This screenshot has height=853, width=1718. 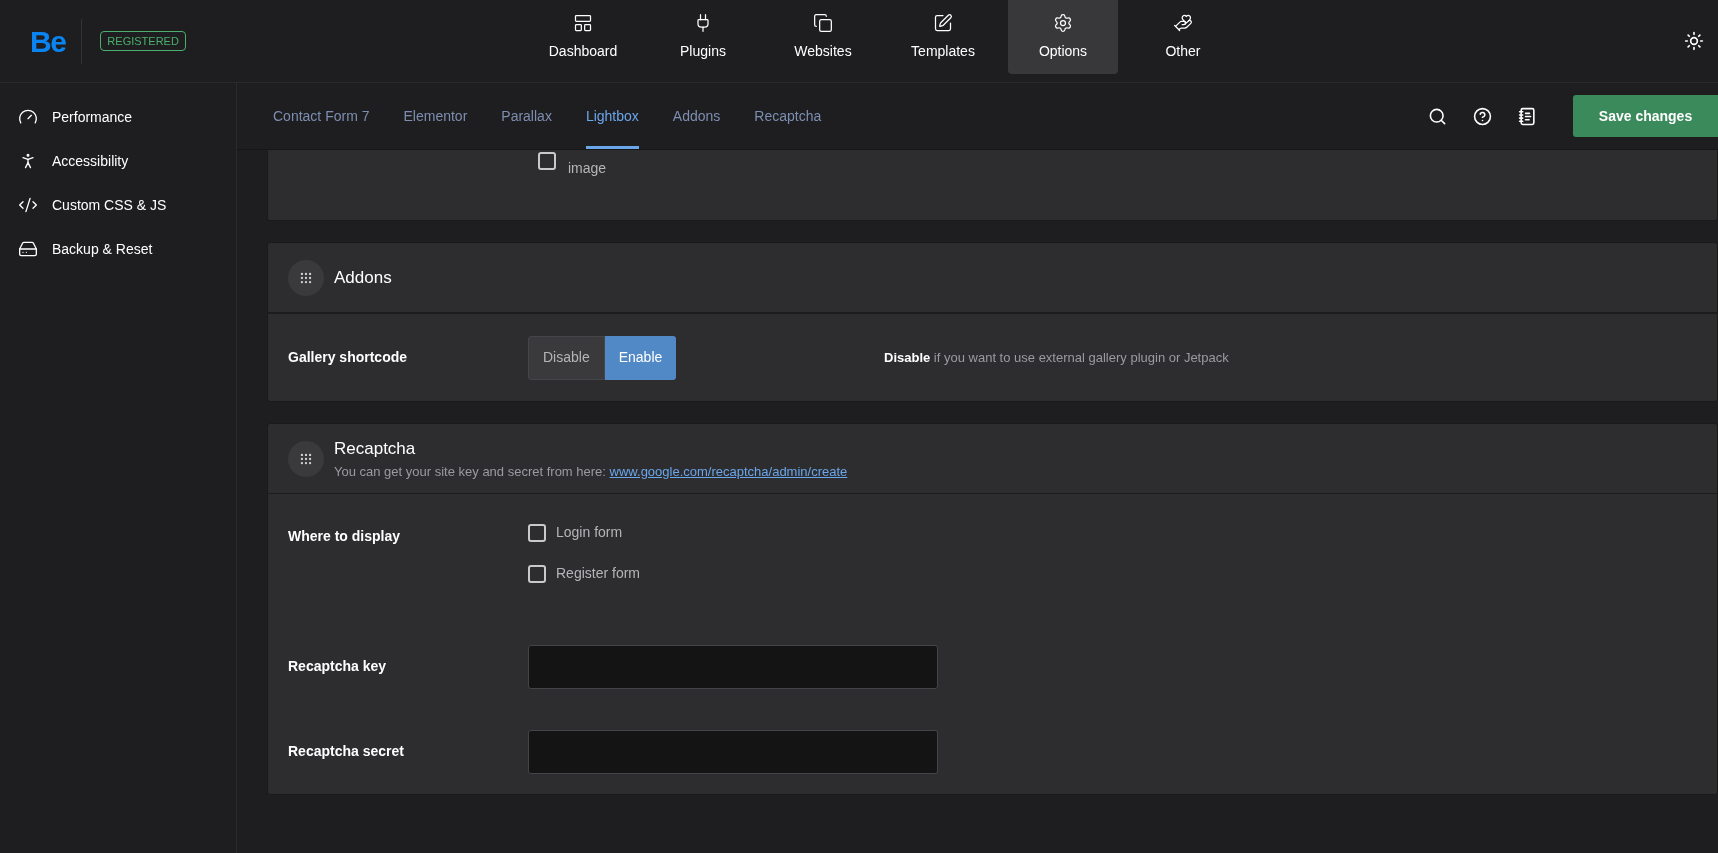 I want to click on field-label: Gallery shortcode, so click(x=348, y=357).